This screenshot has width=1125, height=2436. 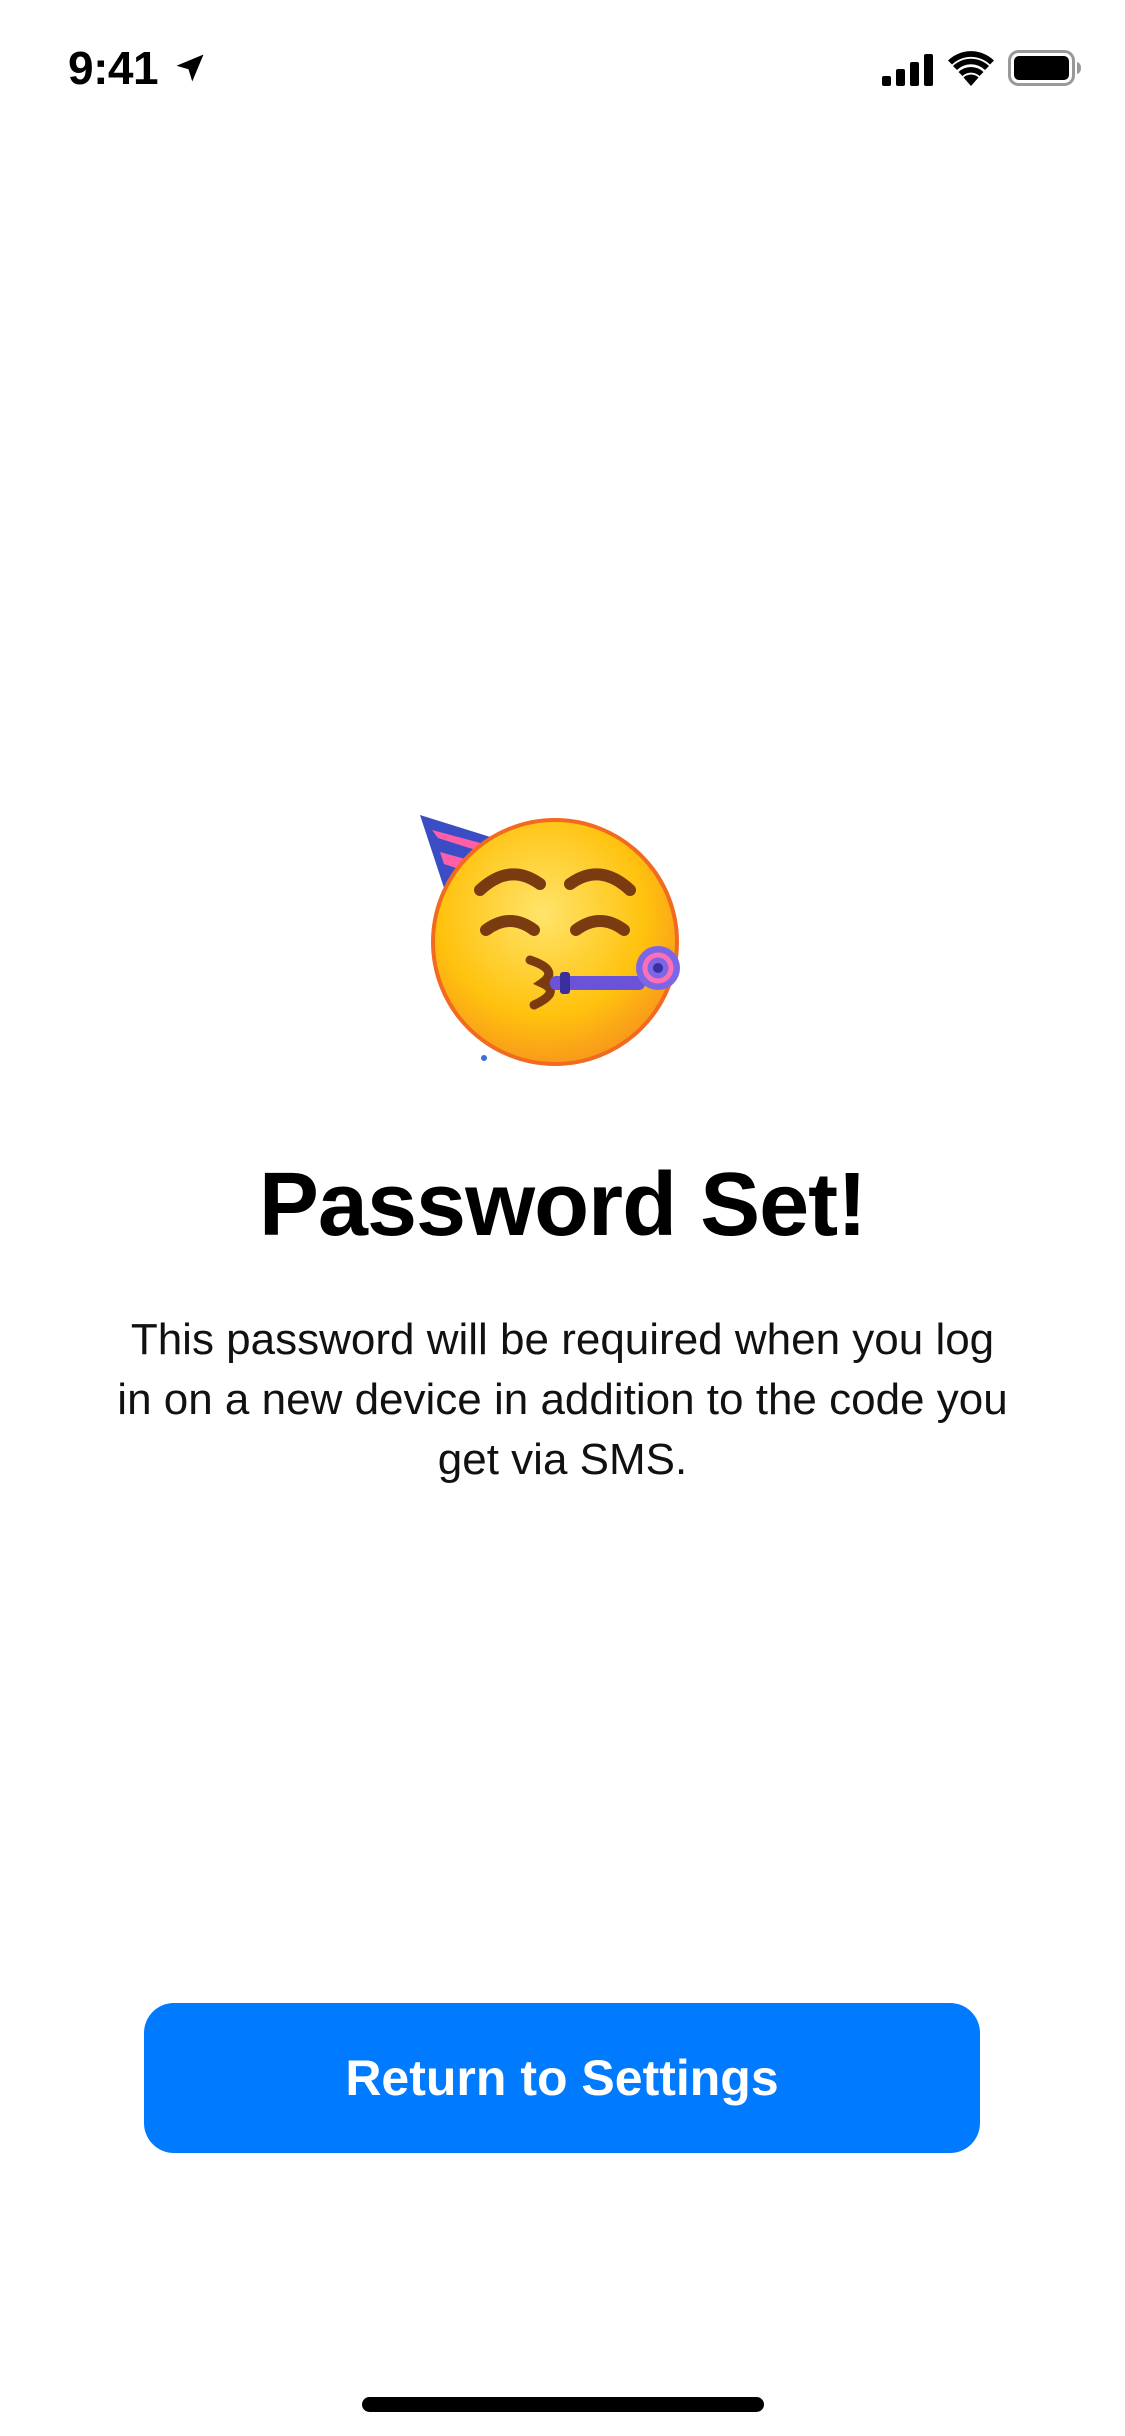 I want to click on cellular-signal-icon, so click(x=907, y=70).